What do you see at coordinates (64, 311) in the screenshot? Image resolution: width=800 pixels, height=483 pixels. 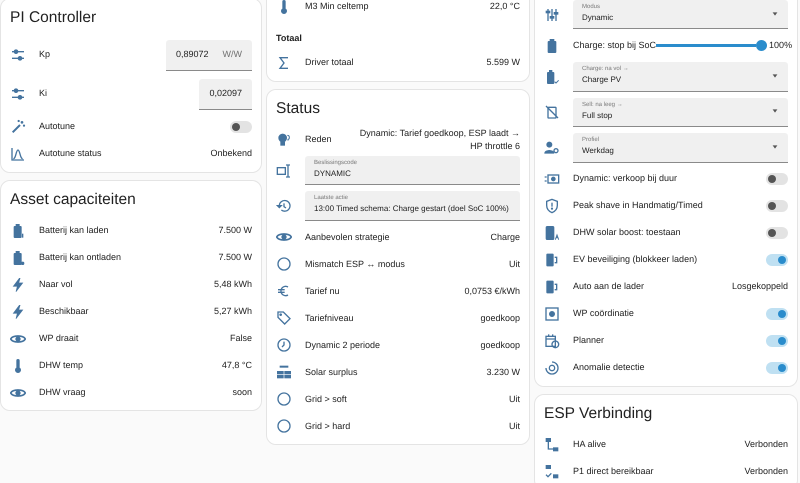 I see `row-label: Beschikbaar` at bounding box center [64, 311].